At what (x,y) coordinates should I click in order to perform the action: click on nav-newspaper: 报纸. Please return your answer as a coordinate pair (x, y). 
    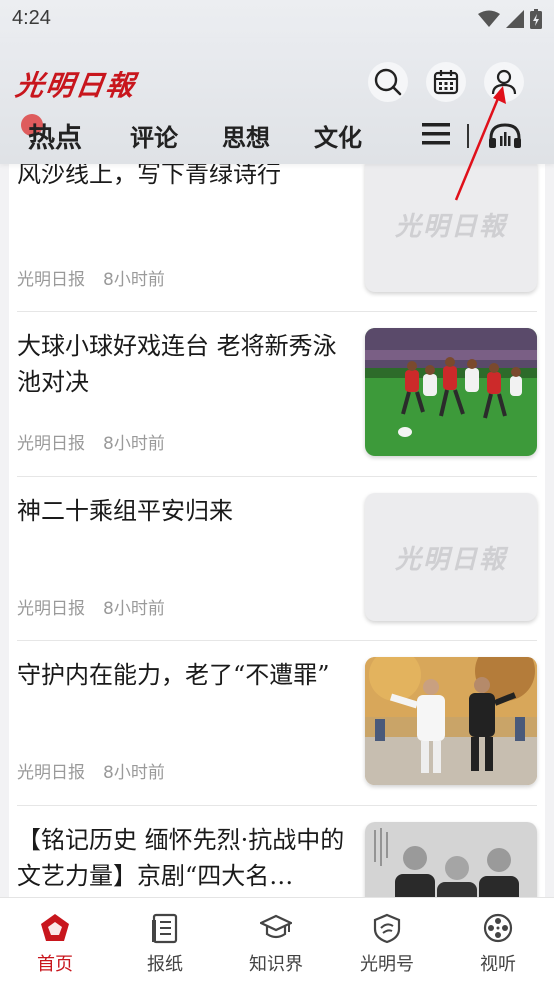
    Looking at the image, I should click on (165, 941).